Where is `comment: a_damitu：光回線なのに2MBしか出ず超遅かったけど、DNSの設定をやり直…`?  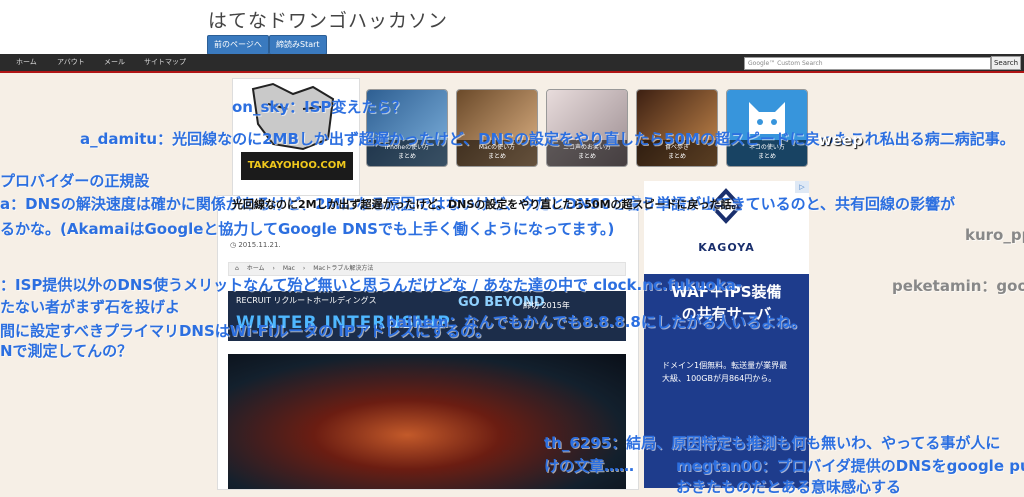
comment: a_damitu：光回線なのに2MBしか出ず超遅かったけど、DNSの設定をやり直… is located at coordinates (547, 139).